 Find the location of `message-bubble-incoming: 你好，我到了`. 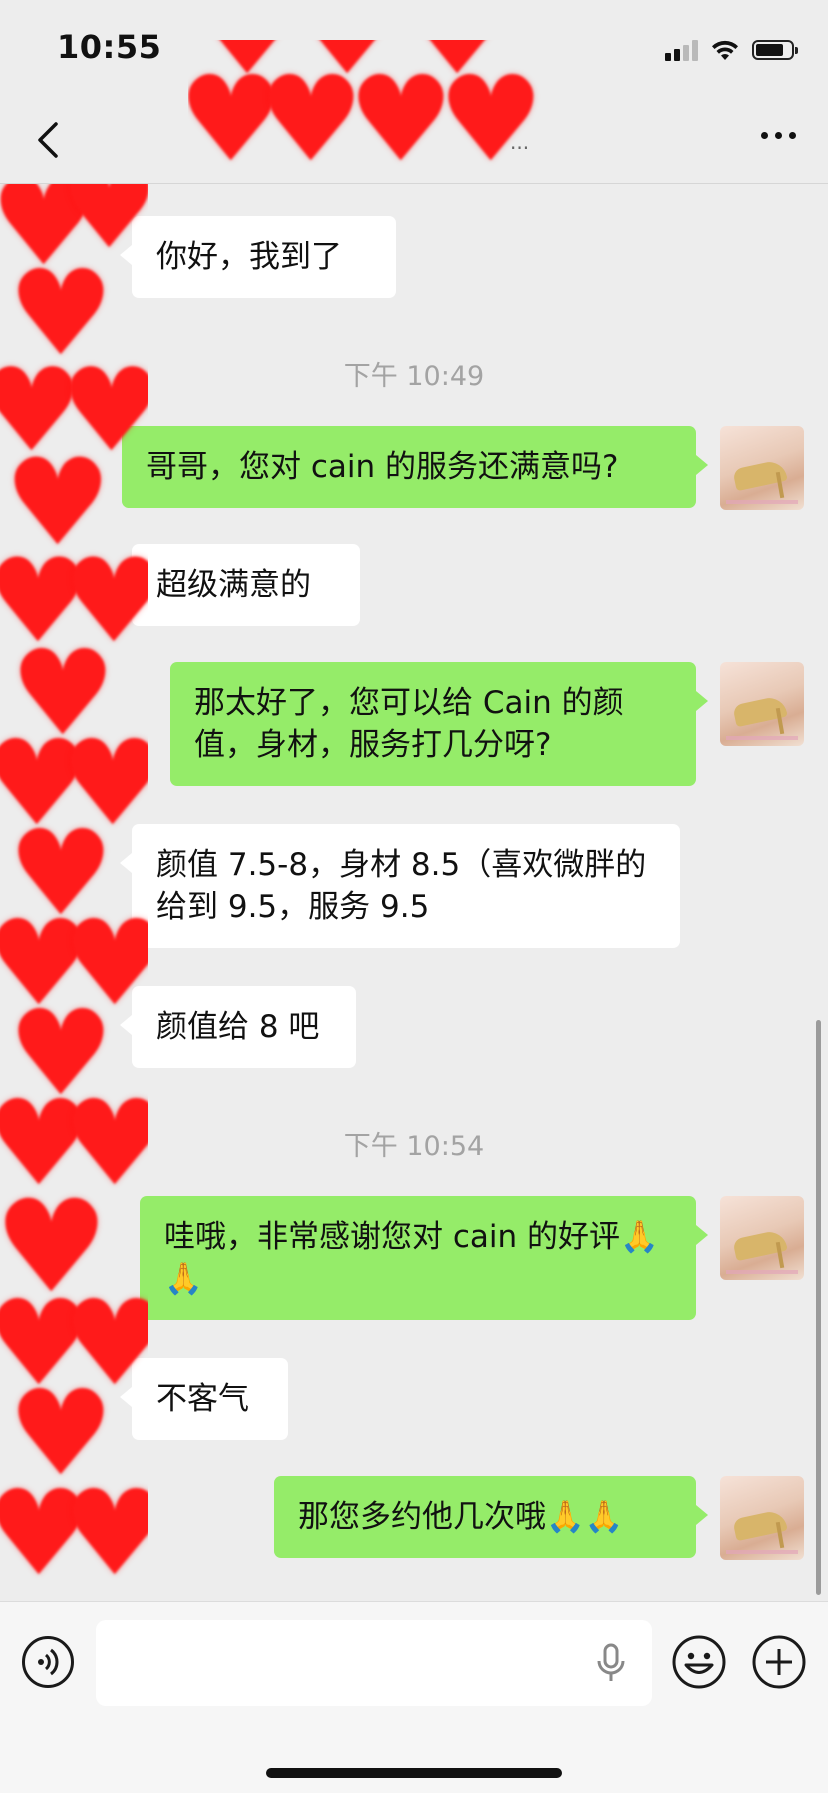

message-bubble-incoming: 你好，我到了 is located at coordinates (258, 257).